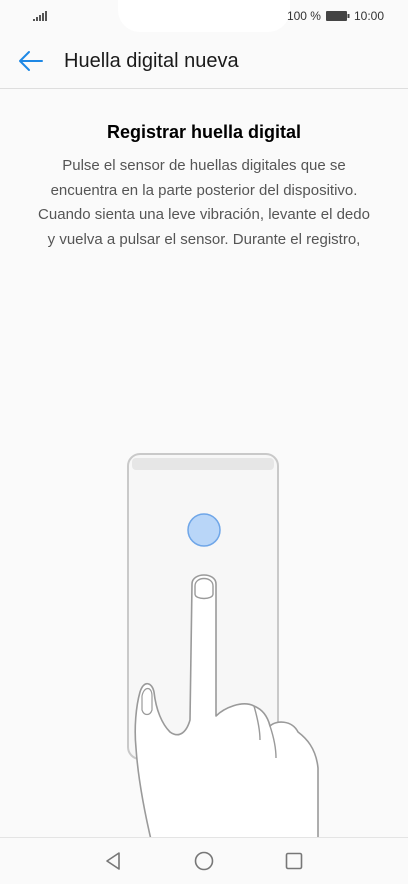 The image size is (408, 884). I want to click on arrow-left-icon, so click(31, 61).